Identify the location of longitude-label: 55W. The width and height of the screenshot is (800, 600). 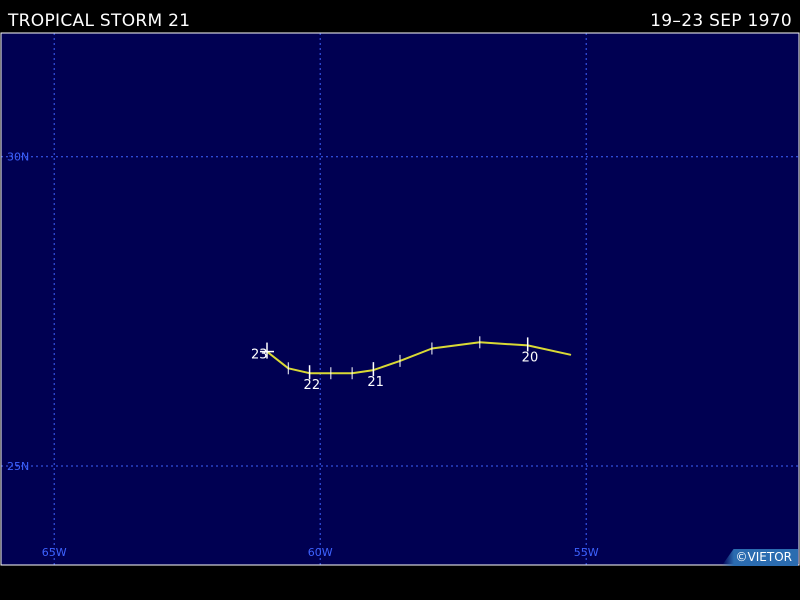
(586, 552).